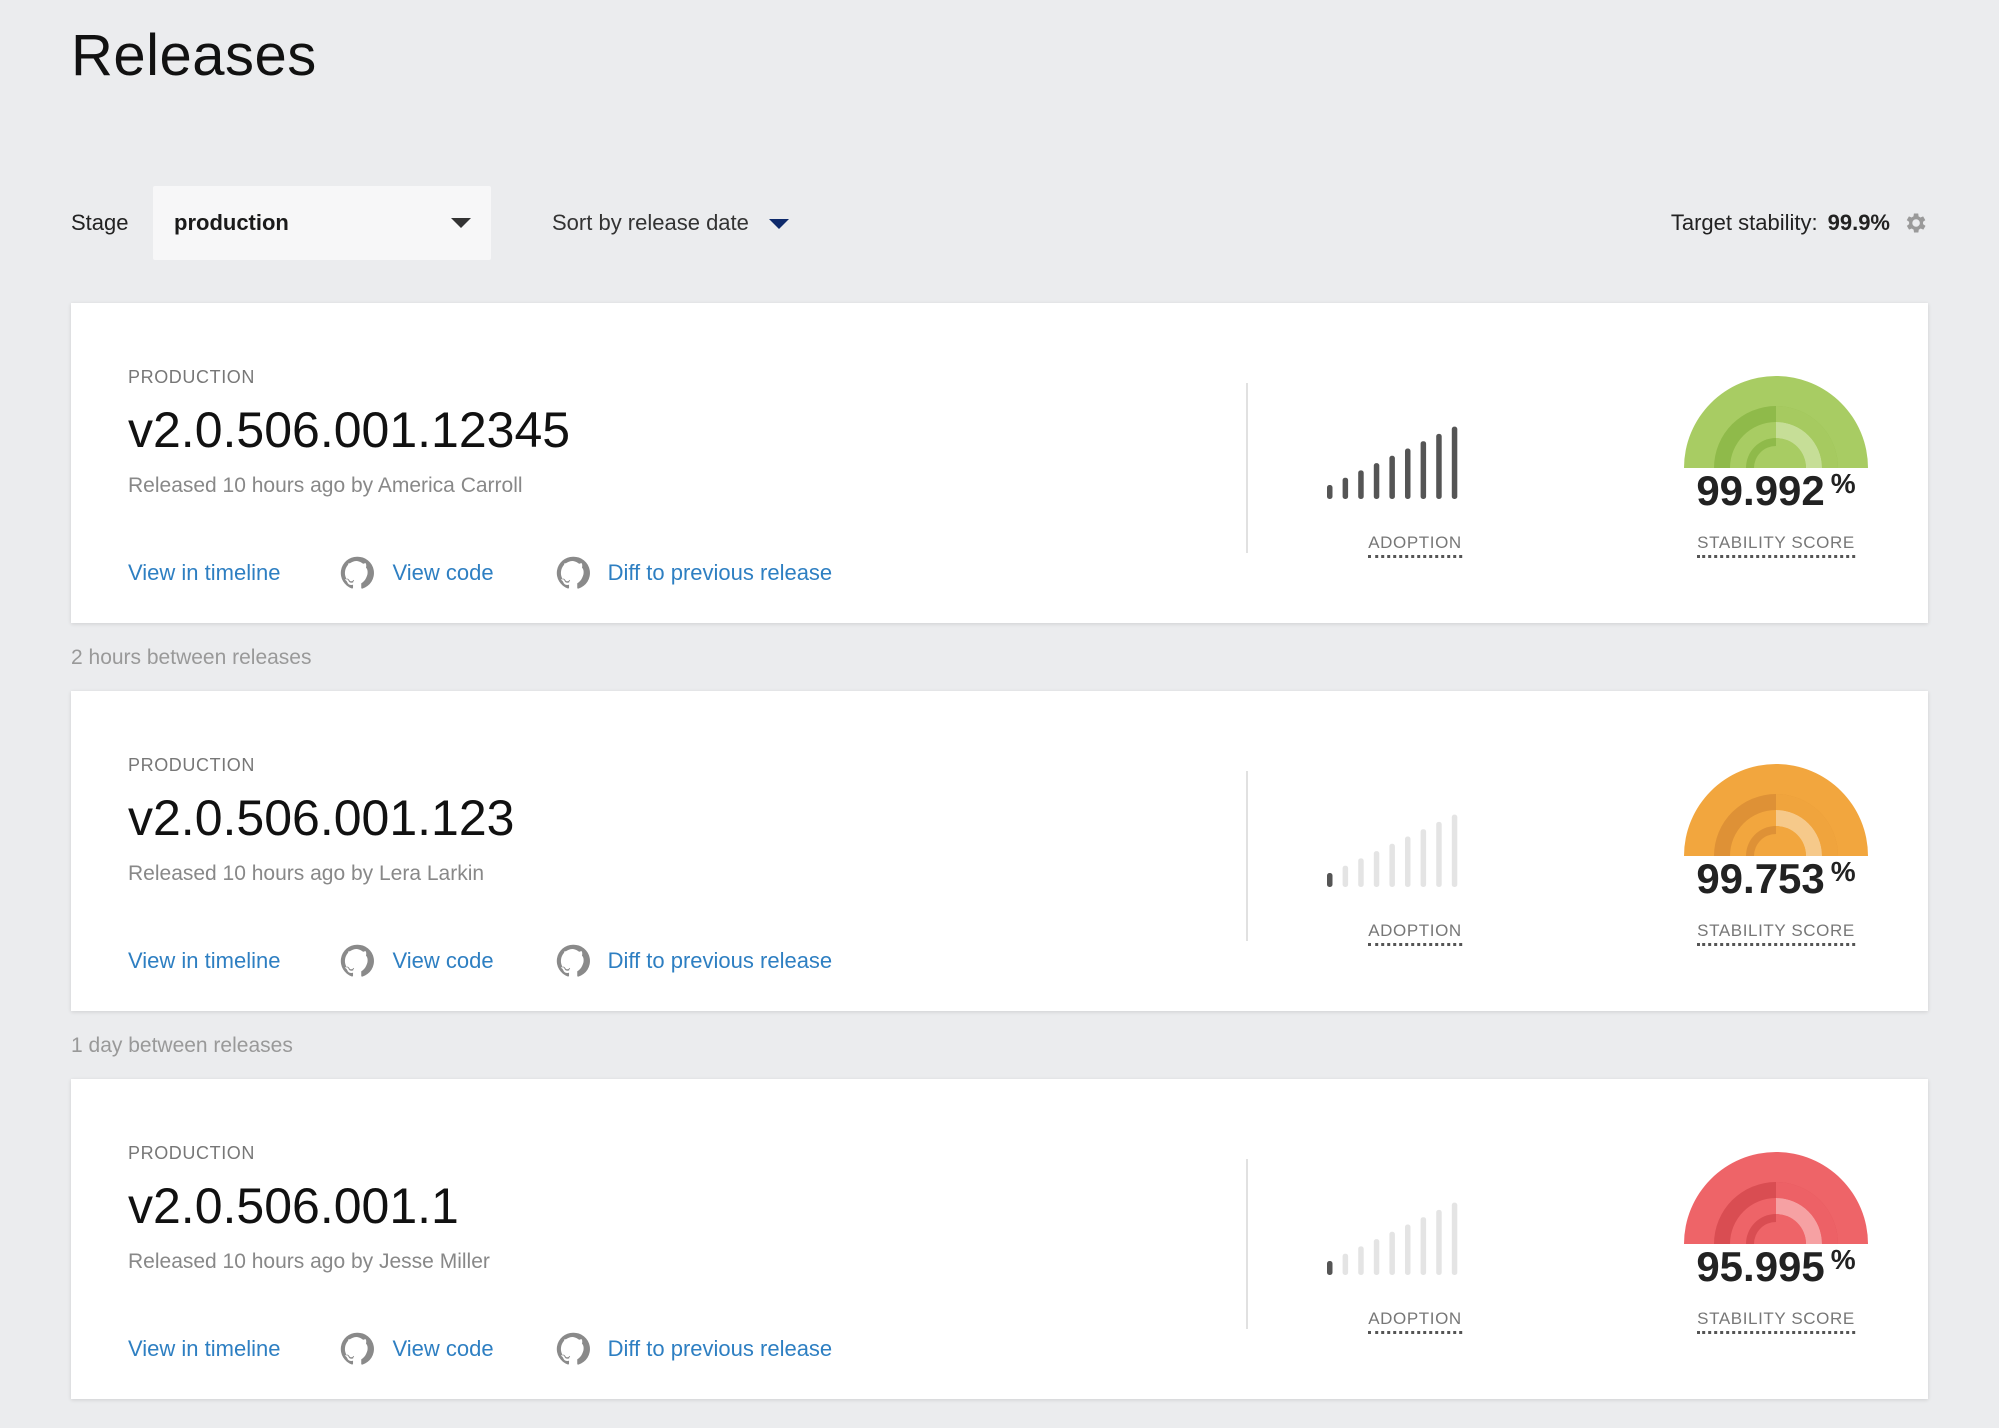 The image size is (1999, 1428). I want to click on stage-label: Stage, so click(100, 222).